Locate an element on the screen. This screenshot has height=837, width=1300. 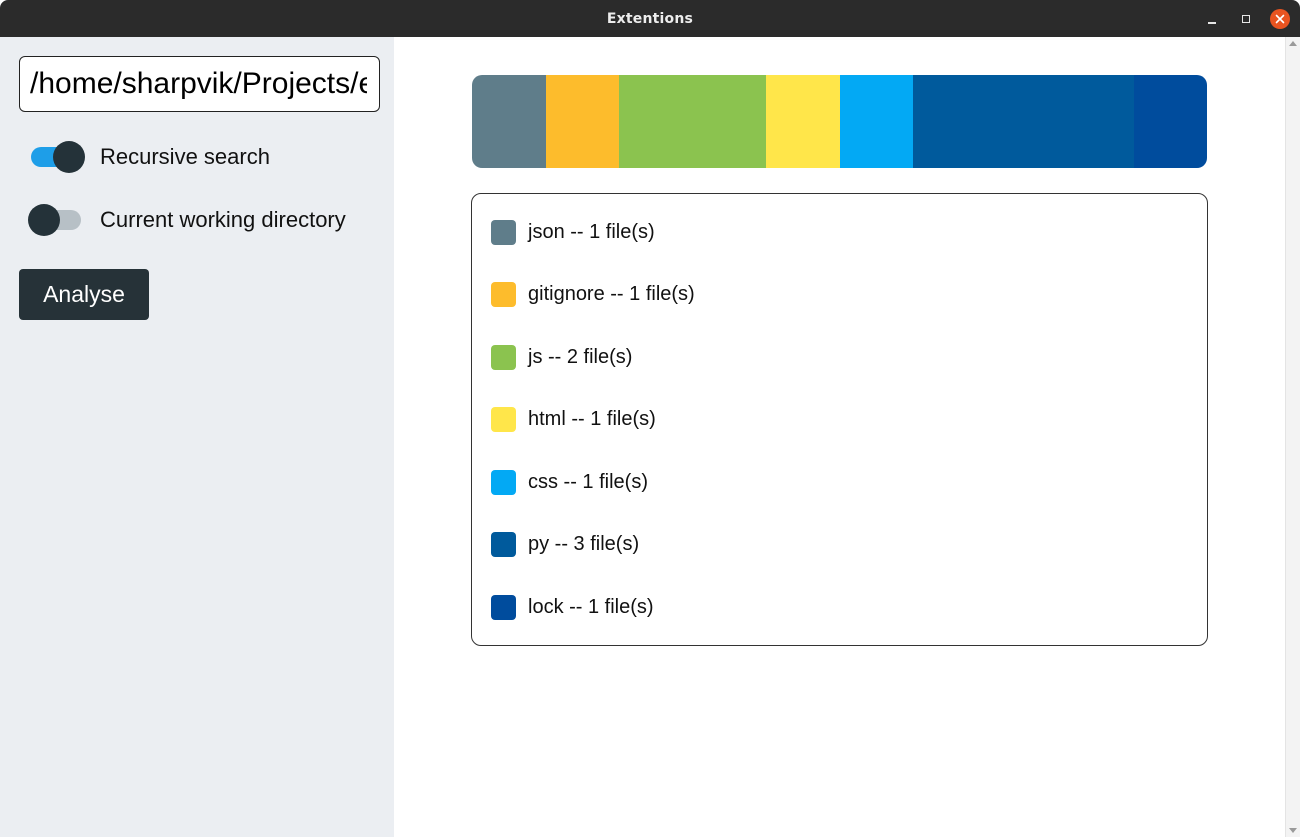
legend-label: gitignore -- 1 file(s) is located at coordinates (611, 294).